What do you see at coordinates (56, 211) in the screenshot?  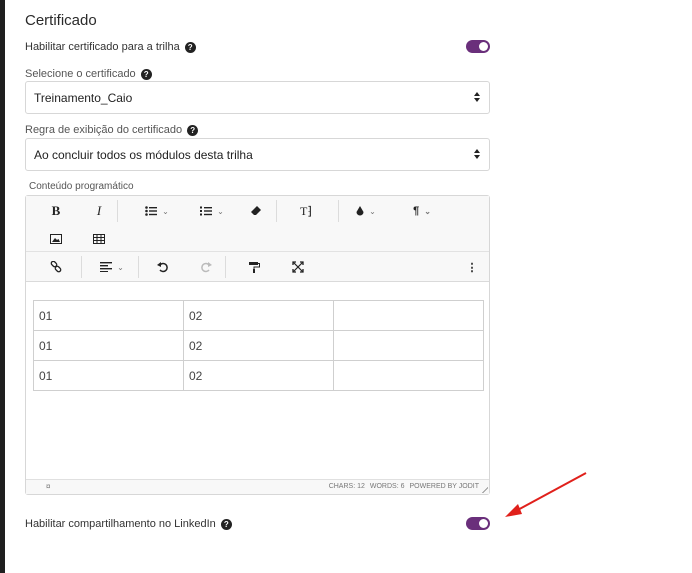 I see `bold-button: B` at bounding box center [56, 211].